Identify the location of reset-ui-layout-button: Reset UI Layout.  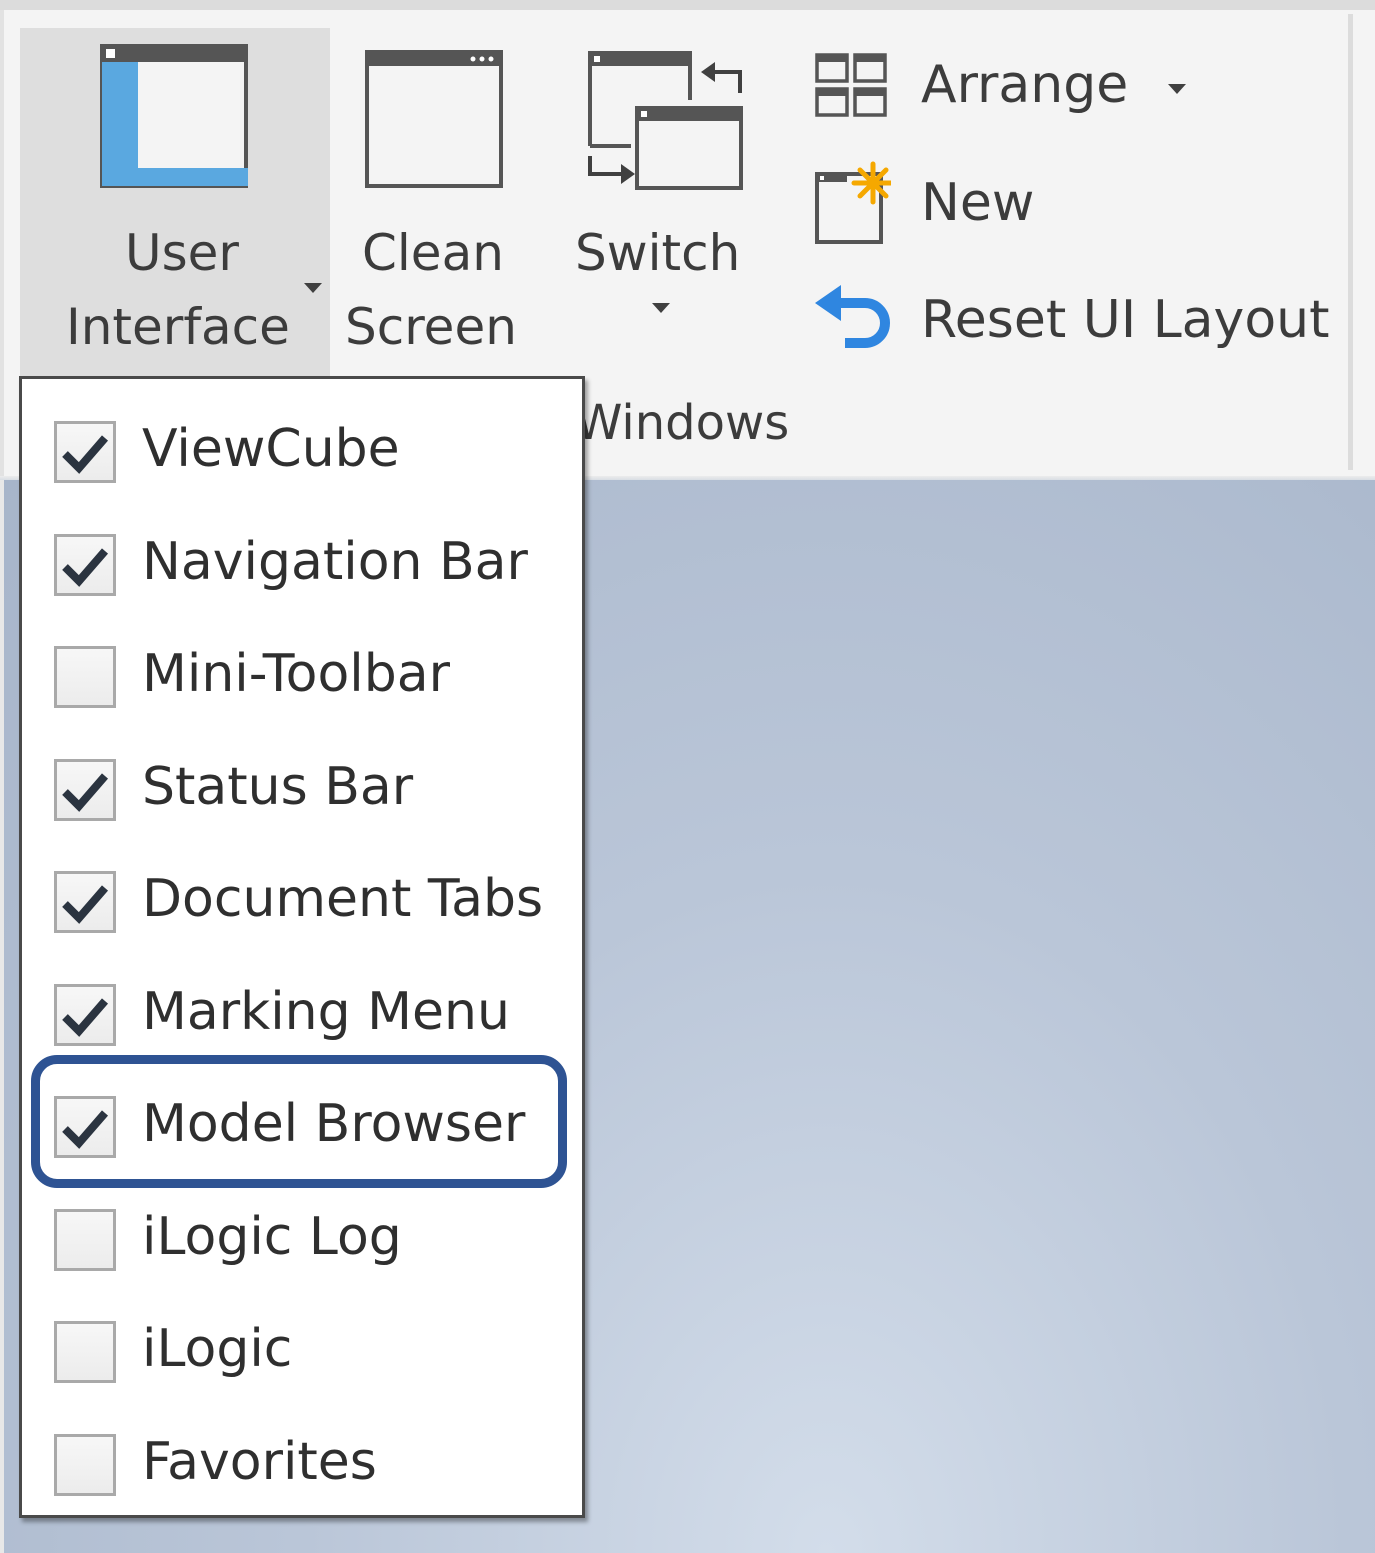
(1072, 320).